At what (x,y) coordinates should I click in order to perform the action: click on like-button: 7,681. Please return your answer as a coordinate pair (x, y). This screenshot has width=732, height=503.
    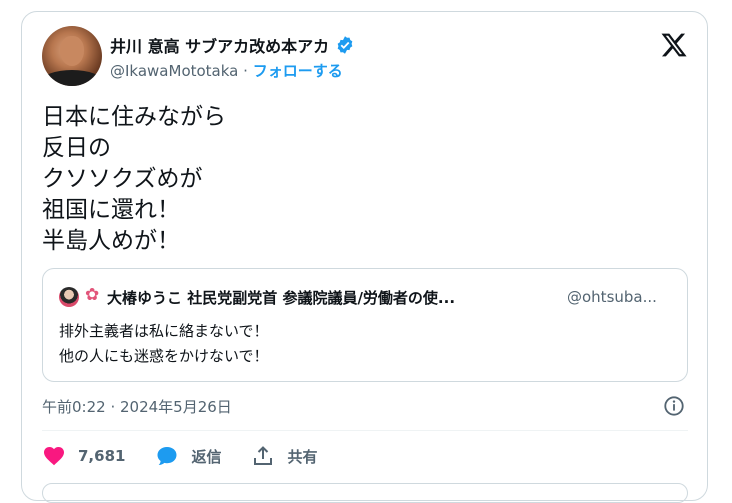
    Looking at the image, I should click on (83, 456).